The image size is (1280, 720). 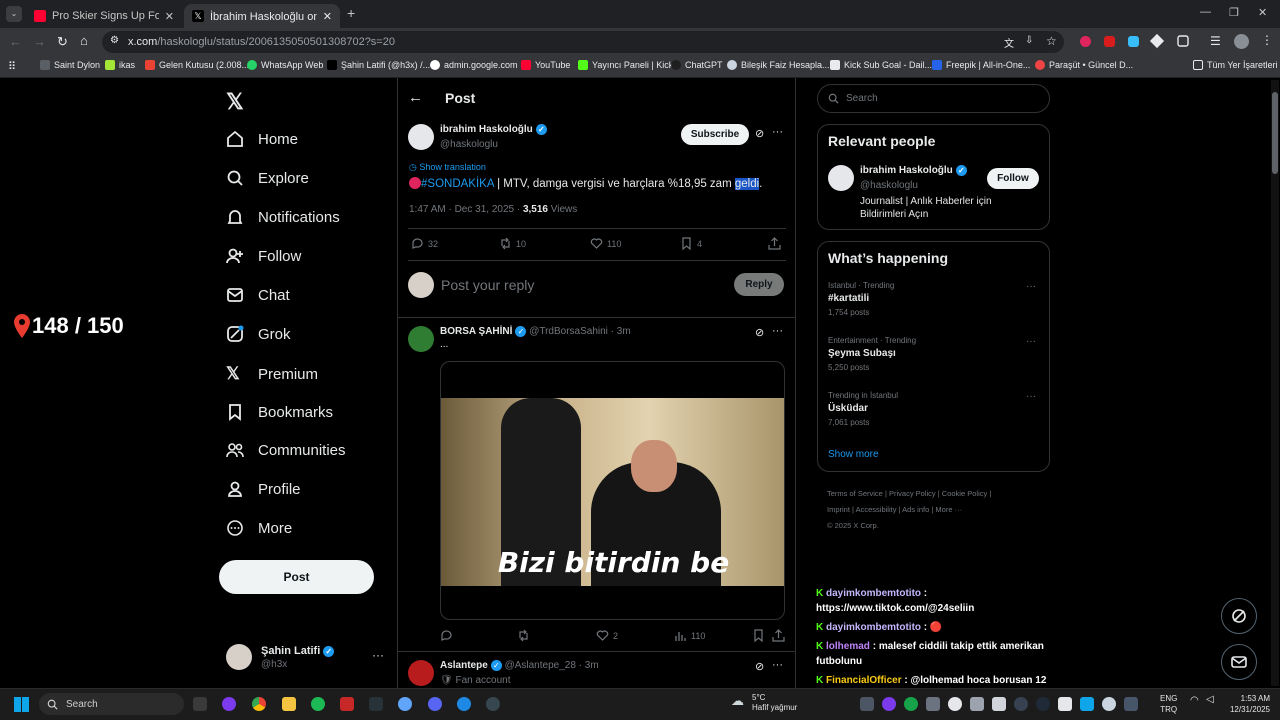 What do you see at coordinates (1085, 41) in the screenshot?
I see `ext-red-icon` at bounding box center [1085, 41].